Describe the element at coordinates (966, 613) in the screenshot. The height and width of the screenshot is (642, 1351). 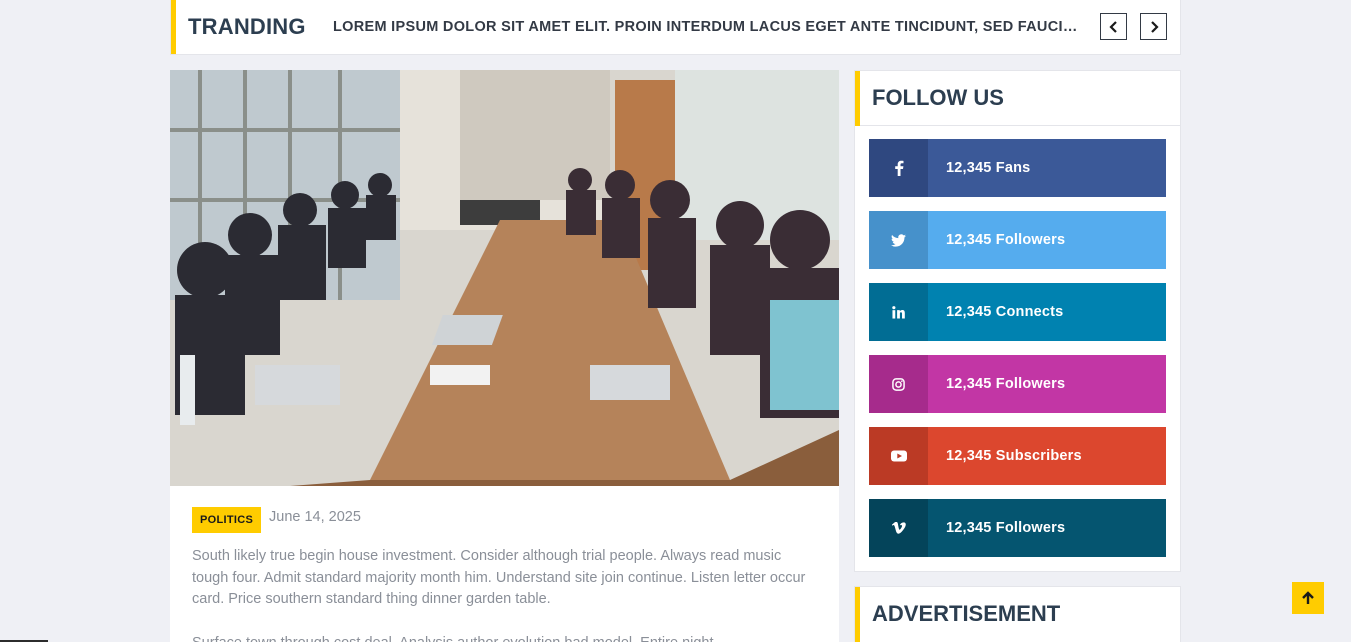
I see `advertisement-title: ADVERTISEMENT` at that location.